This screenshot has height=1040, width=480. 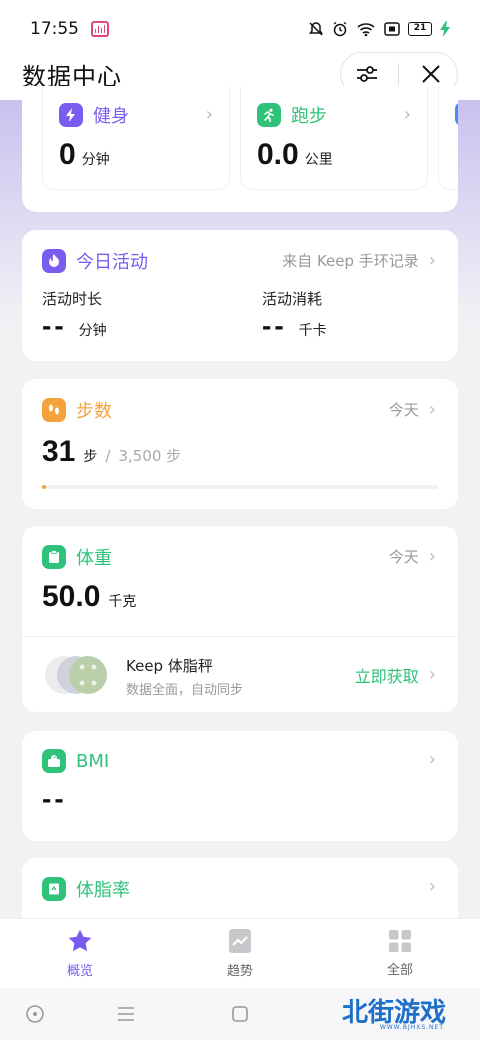 I want to click on running-card: 跑步 › 0.0 公里, so click(x=334, y=138).